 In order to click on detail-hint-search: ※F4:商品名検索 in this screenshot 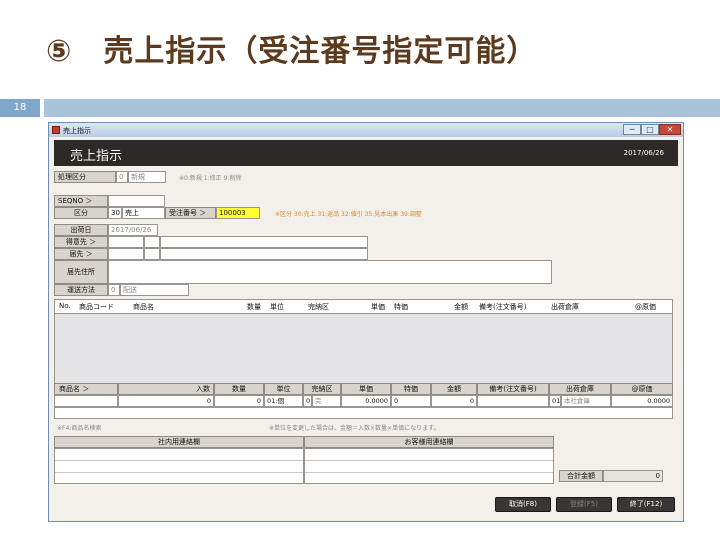, I will do `click(79, 428)`.